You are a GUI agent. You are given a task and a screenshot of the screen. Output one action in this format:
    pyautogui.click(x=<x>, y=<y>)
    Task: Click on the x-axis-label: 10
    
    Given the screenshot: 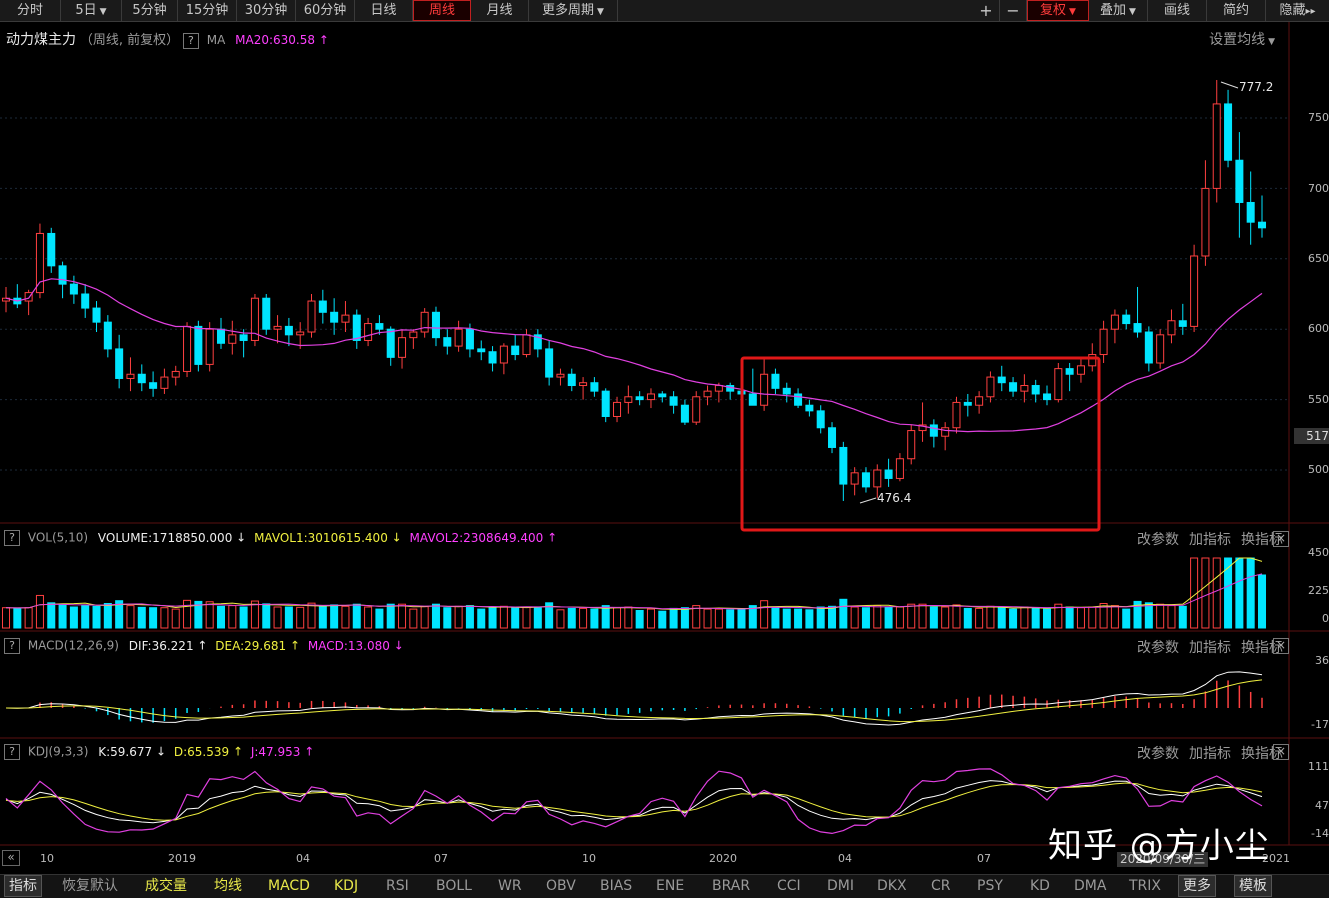 What is the action you would take?
    pyautogui.click(x=47, y=858)
    